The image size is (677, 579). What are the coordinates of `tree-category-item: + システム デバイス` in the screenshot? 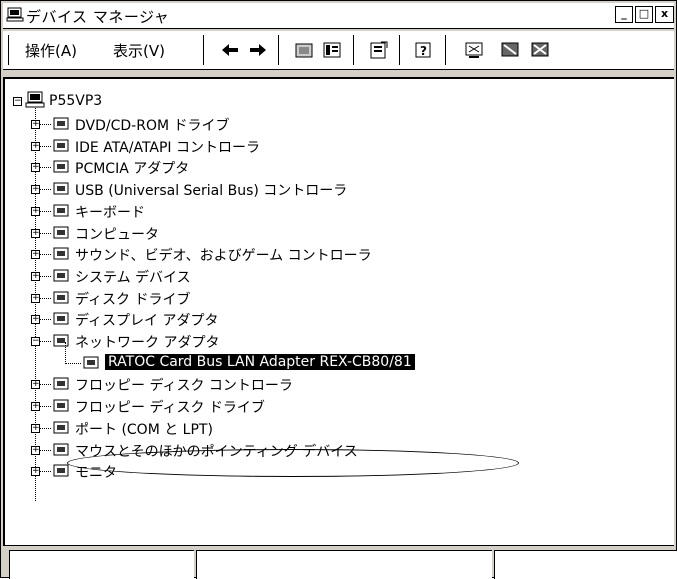 It's located at (325, 276).